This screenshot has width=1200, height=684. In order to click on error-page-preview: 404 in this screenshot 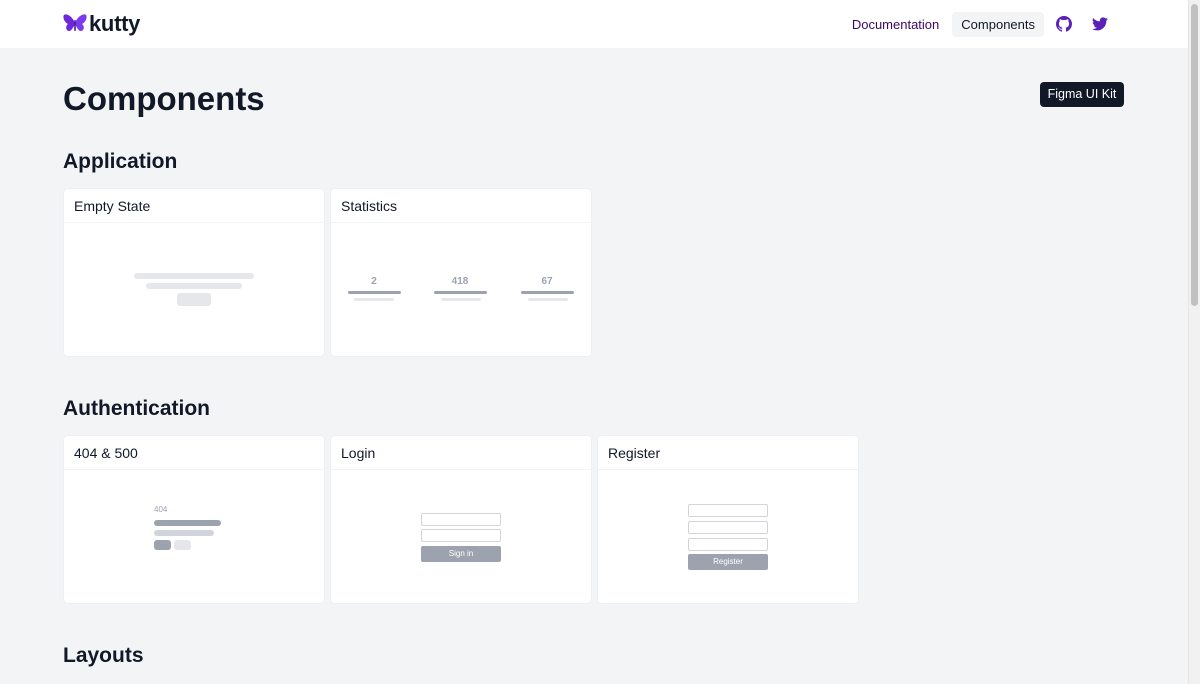, I will do `click(194, 536)`.